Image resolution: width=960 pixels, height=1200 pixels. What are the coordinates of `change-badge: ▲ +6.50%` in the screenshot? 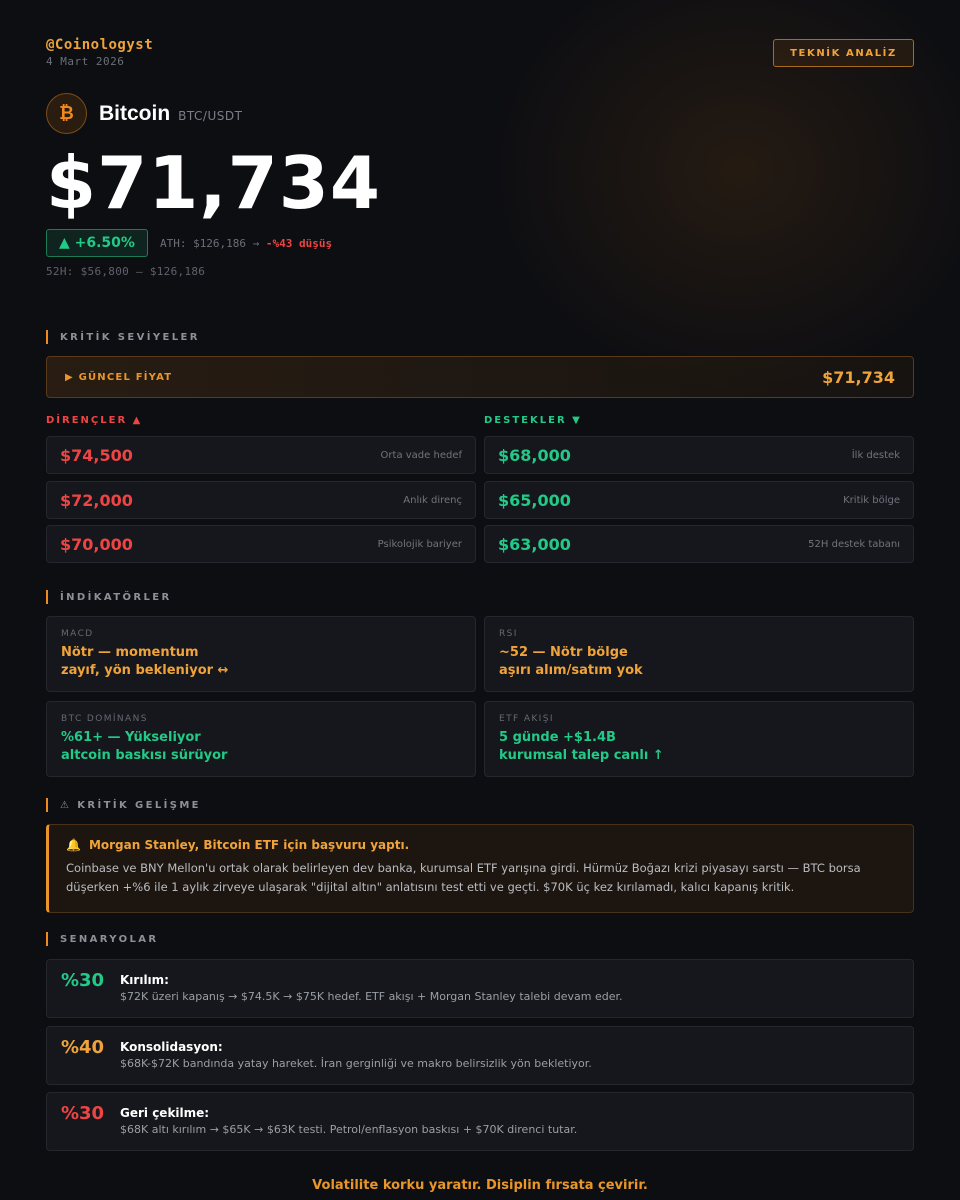 It's located at (97, 243).